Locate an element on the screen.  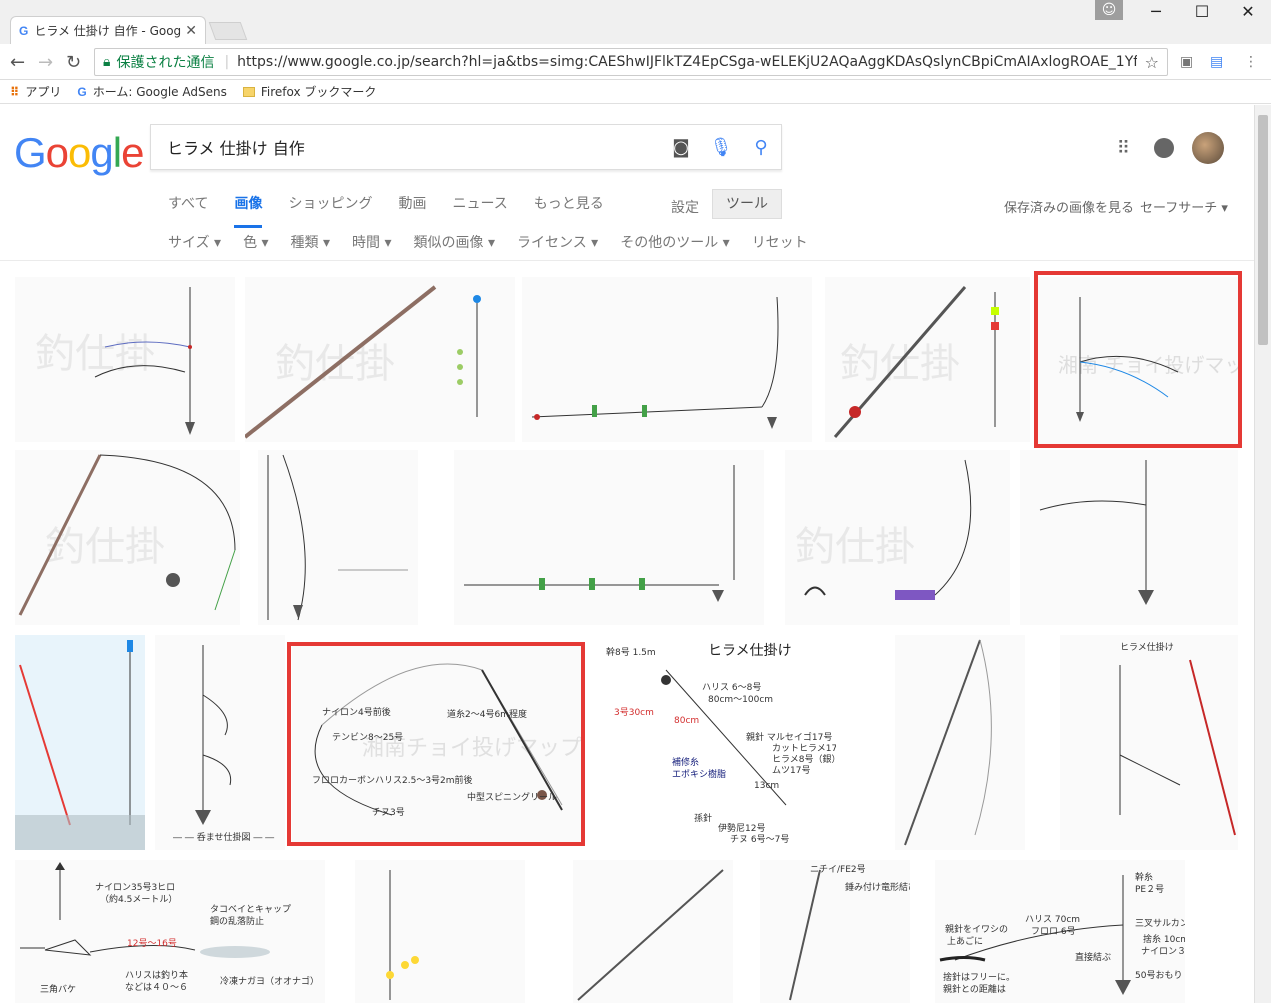
label-oyabari3: ヒラメ8号（銀） is located at coordinates (804, 759).